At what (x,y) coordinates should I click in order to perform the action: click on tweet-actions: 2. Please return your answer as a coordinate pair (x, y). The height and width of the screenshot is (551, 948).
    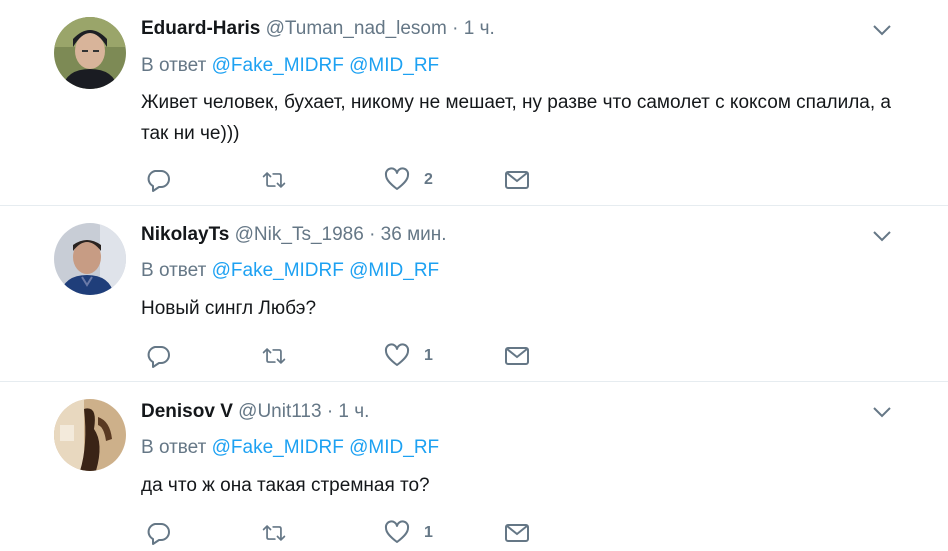
    Looking at the image, I should click on (351, 182).